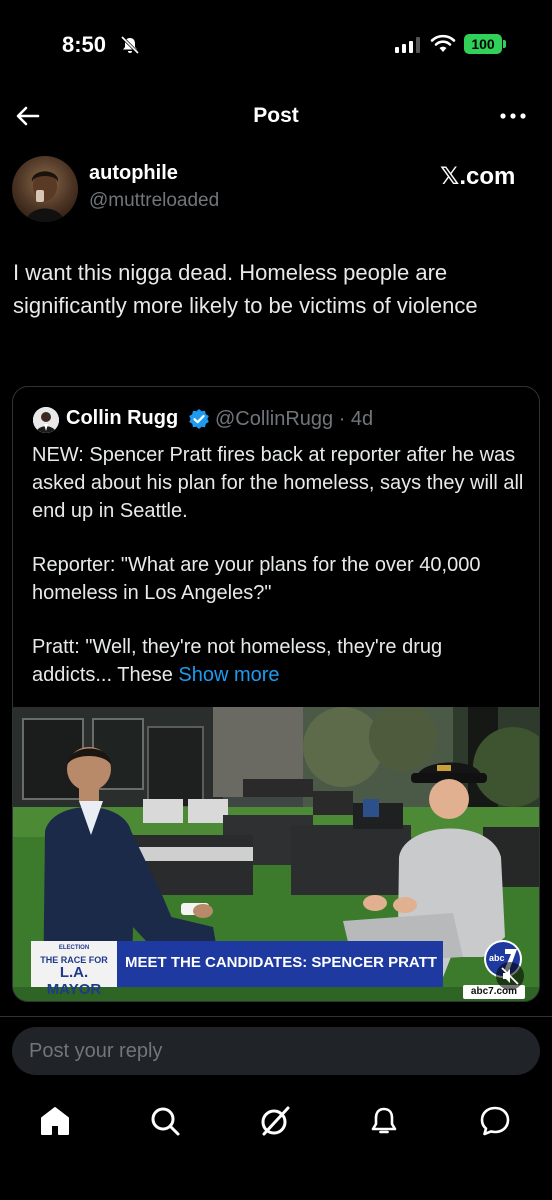  I want to click on news-headline: MEET THE CANDIDATES: SPENCER PRATT, so click(281, 962).